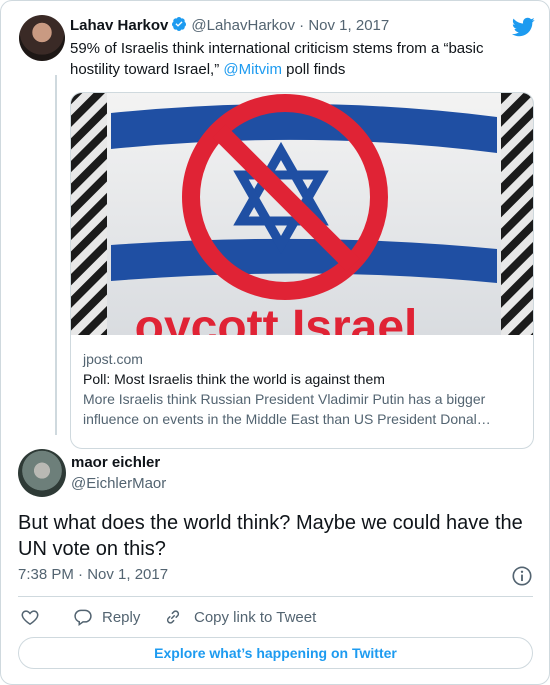 The image size is (550, 685). What do you see at coordinates (313, 69) in the screenshot?
I see `parent-text-after-mention: poll finds` at bounding box center [313, 69].